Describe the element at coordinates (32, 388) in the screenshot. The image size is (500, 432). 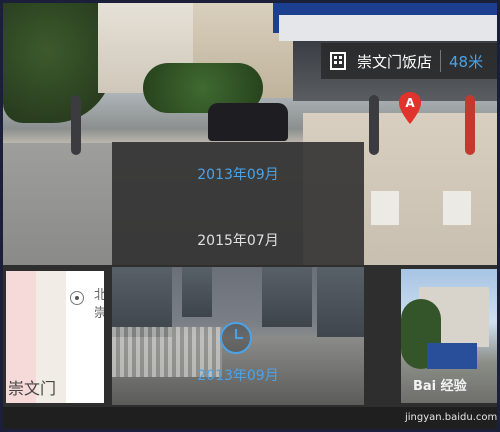
I see `map-place-name: 崇文门` at that location.